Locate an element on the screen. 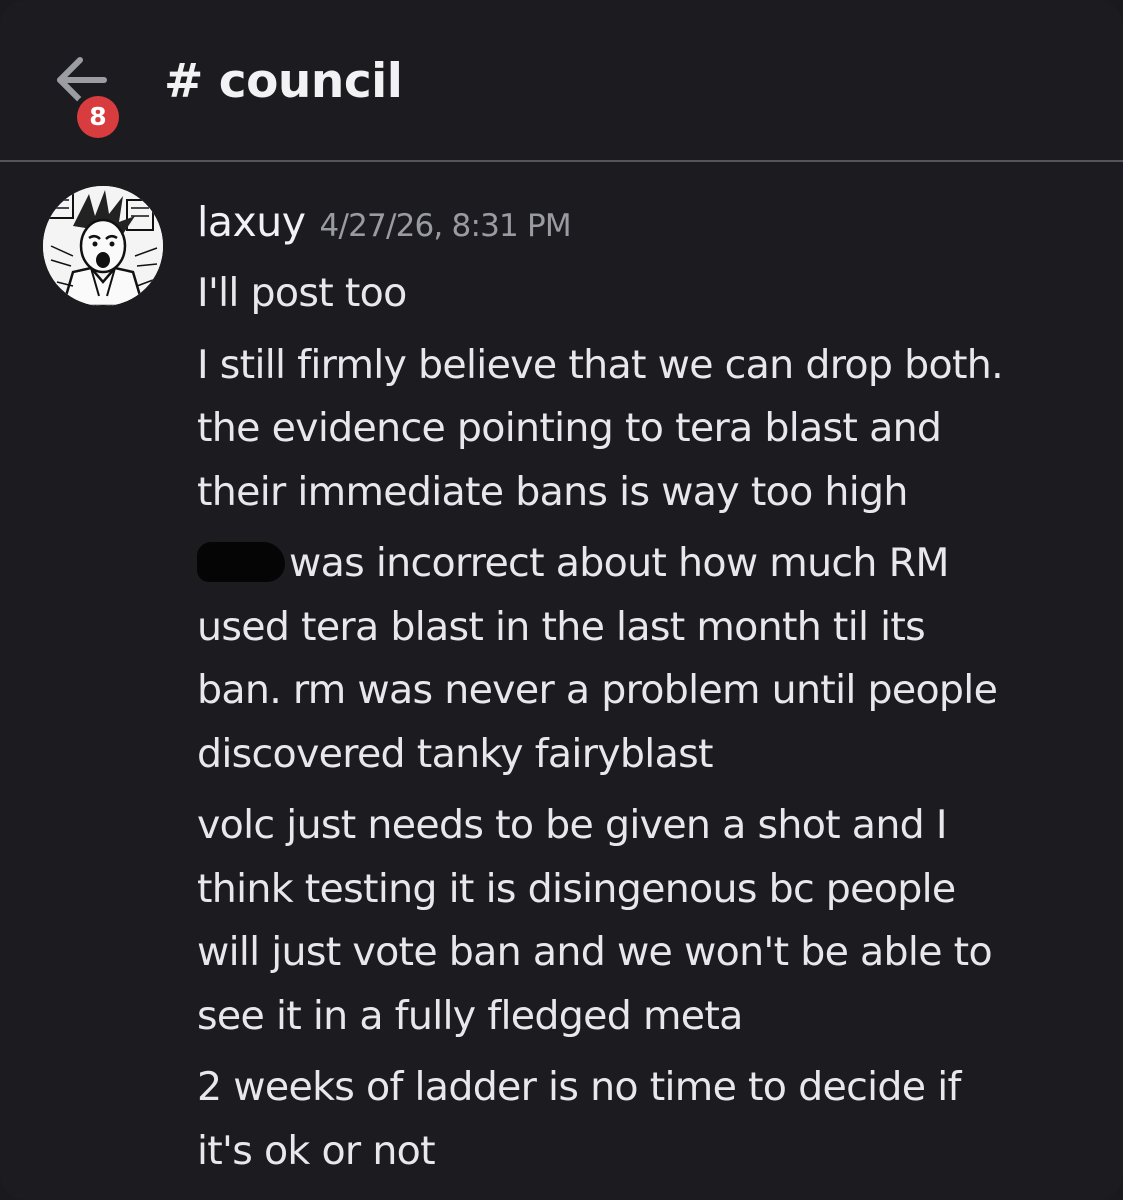 The image size is (1123, 1200). message-line: was incorrect about how much RM is located at coordinates (619, 563).